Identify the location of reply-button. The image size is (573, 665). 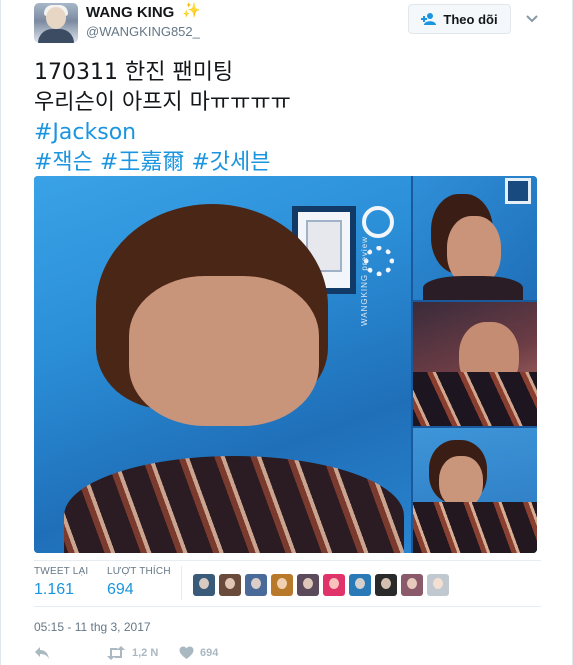
(42, 653).